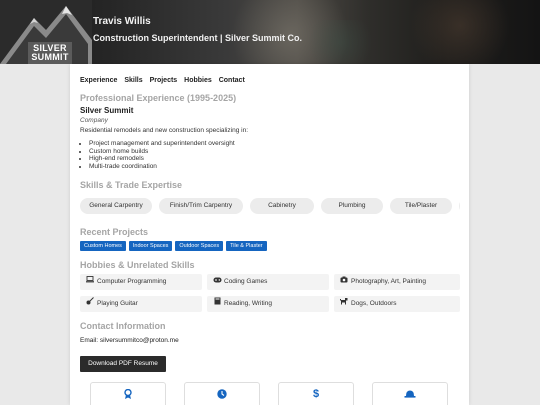 The width and height of the screenshot is (540, 405). I want to click on hobby-label: Playing Guitar, so click(117, 303).